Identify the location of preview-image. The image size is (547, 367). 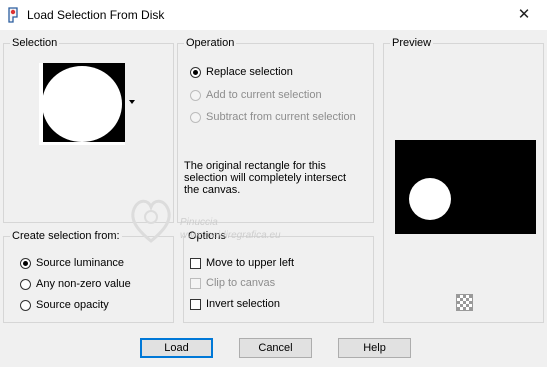
(465, 187).